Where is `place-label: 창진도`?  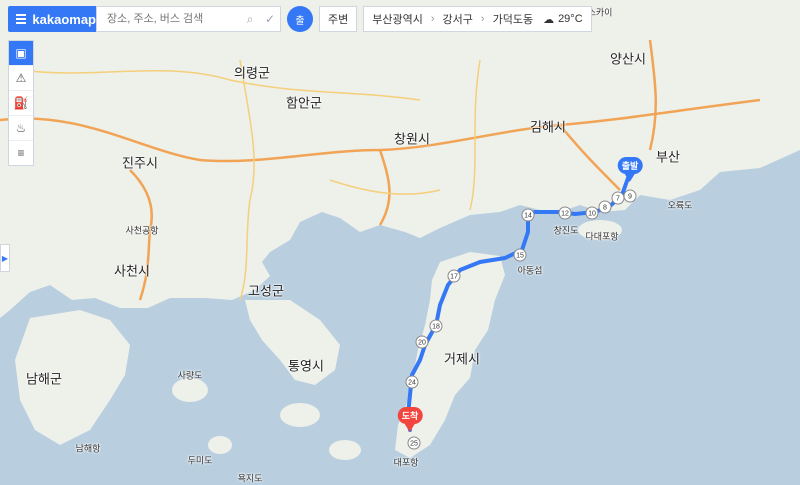 place-label: 창진도 is located at coordinates (566, 230).